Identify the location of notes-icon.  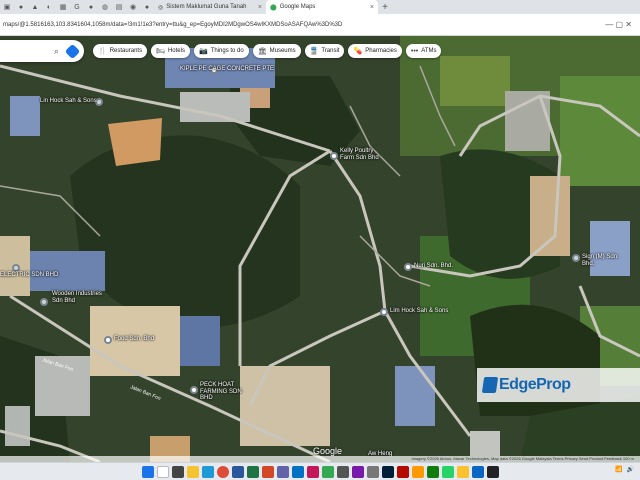
(462, 471).